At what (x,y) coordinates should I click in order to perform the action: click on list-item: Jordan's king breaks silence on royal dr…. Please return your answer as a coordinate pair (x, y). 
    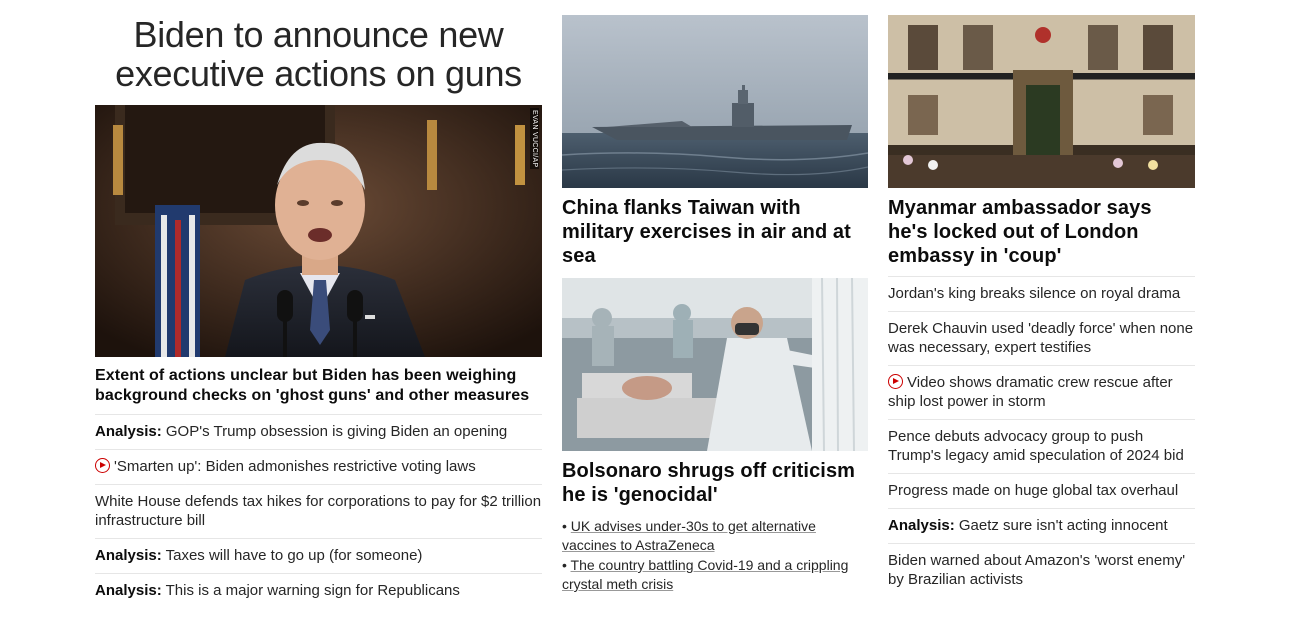
    Looking at the image, I should click on (1041, 293).